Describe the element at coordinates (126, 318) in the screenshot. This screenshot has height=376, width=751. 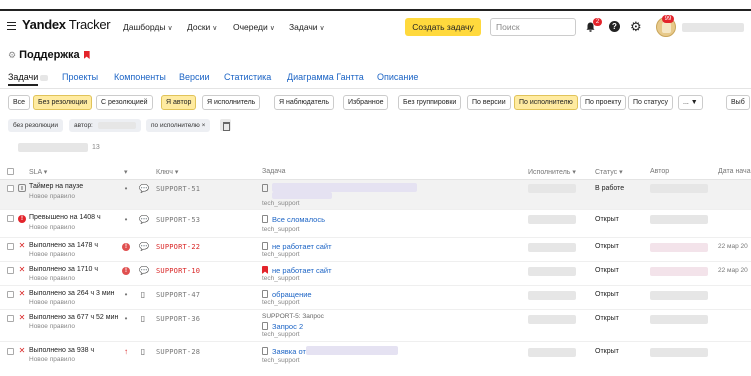
I see `priority-normal-icon: •` at that location.